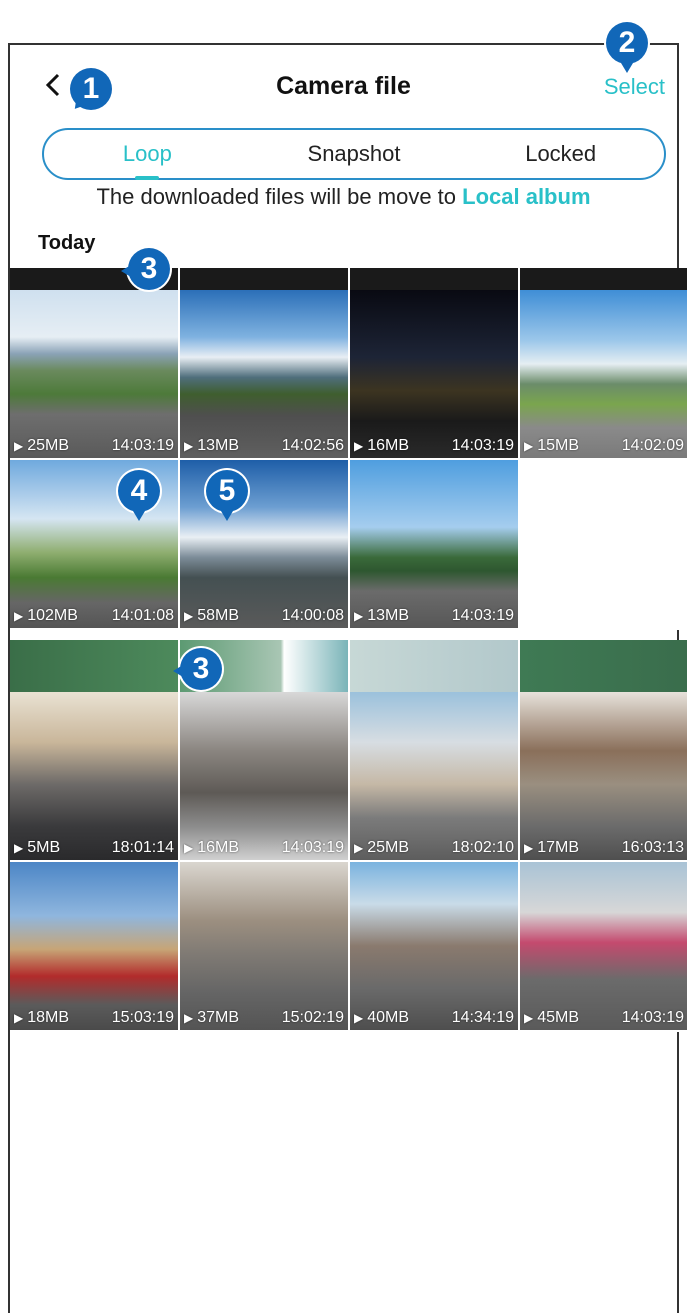 Image resolution: width=687 pixels, height=1313 pixels. Describe the element at coordinates (381, 1018) in the screenshot. I see `file-size: 40MB` at that location.